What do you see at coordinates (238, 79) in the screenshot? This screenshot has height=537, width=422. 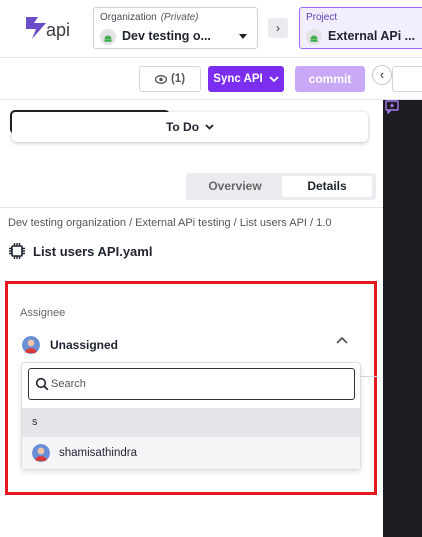 I see `sync-api-label: Sync API` at bounding box center [238, 79].